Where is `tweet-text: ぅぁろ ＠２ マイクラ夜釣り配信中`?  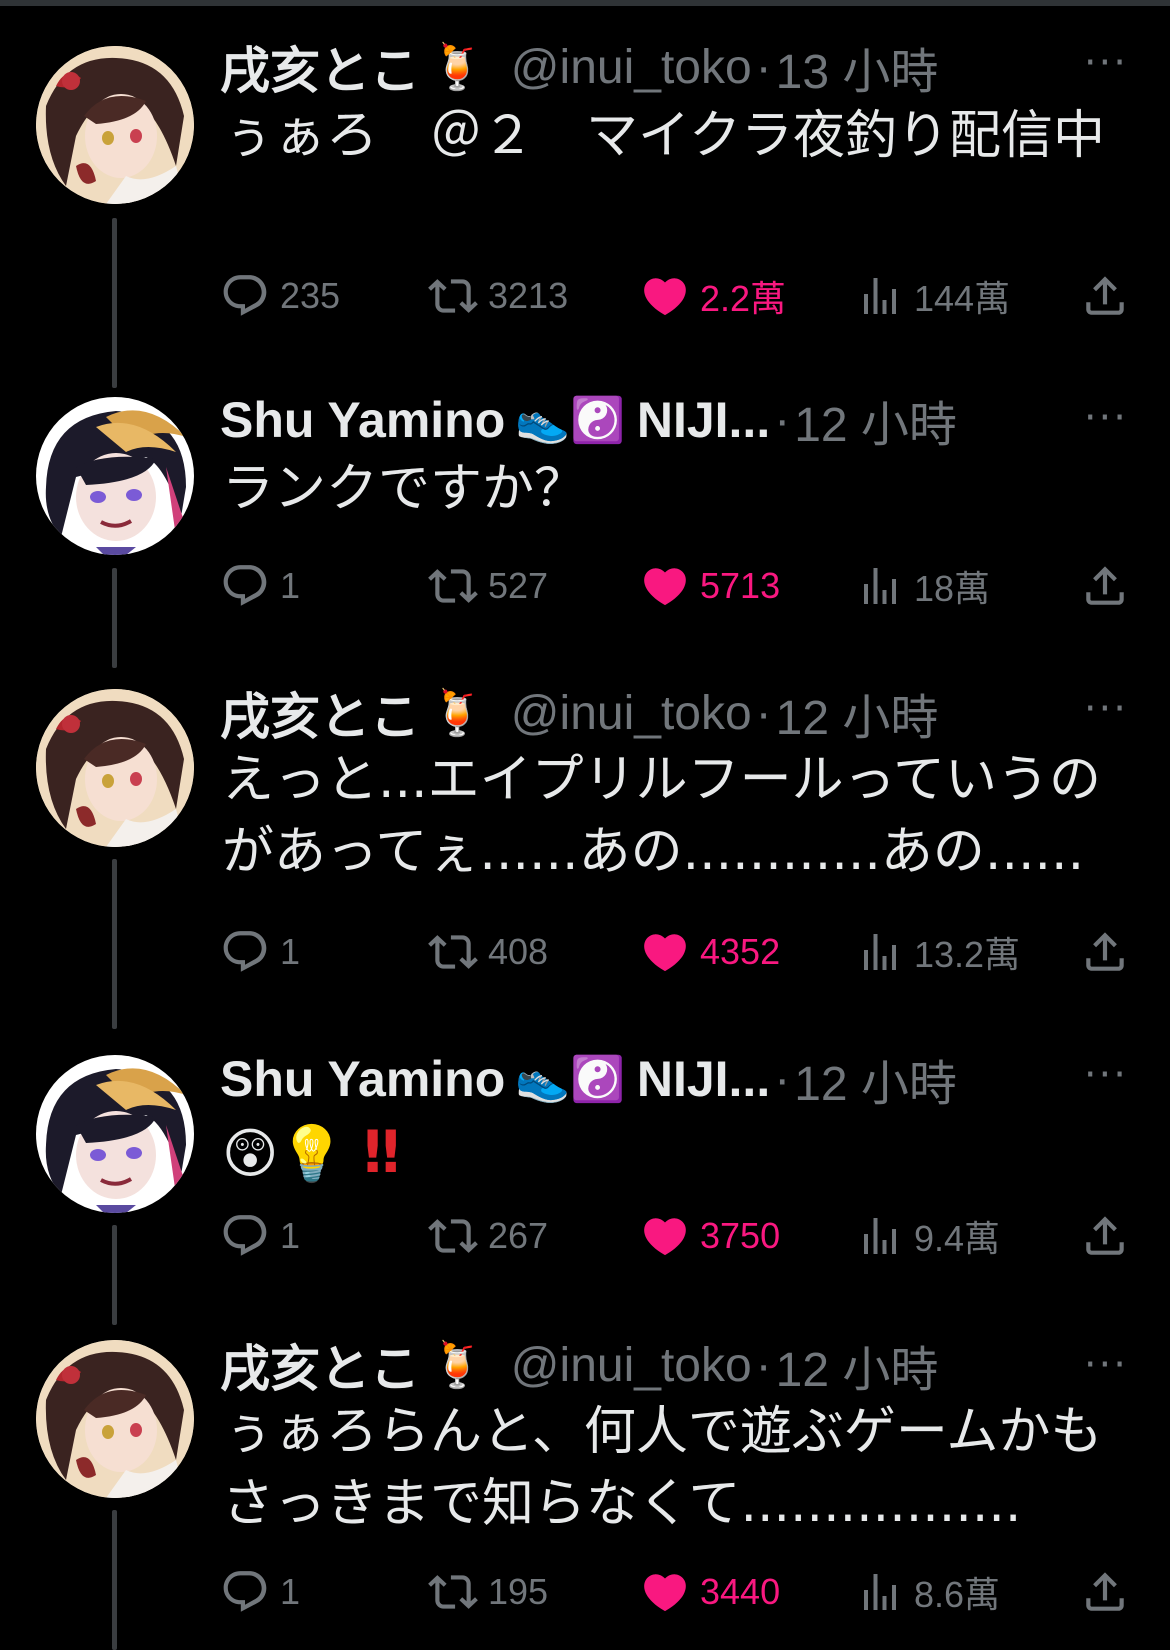 tweet-text: ぅぁろ ＠２ マイクラ夜釣り配信中 is located at coordinates (663, 136).